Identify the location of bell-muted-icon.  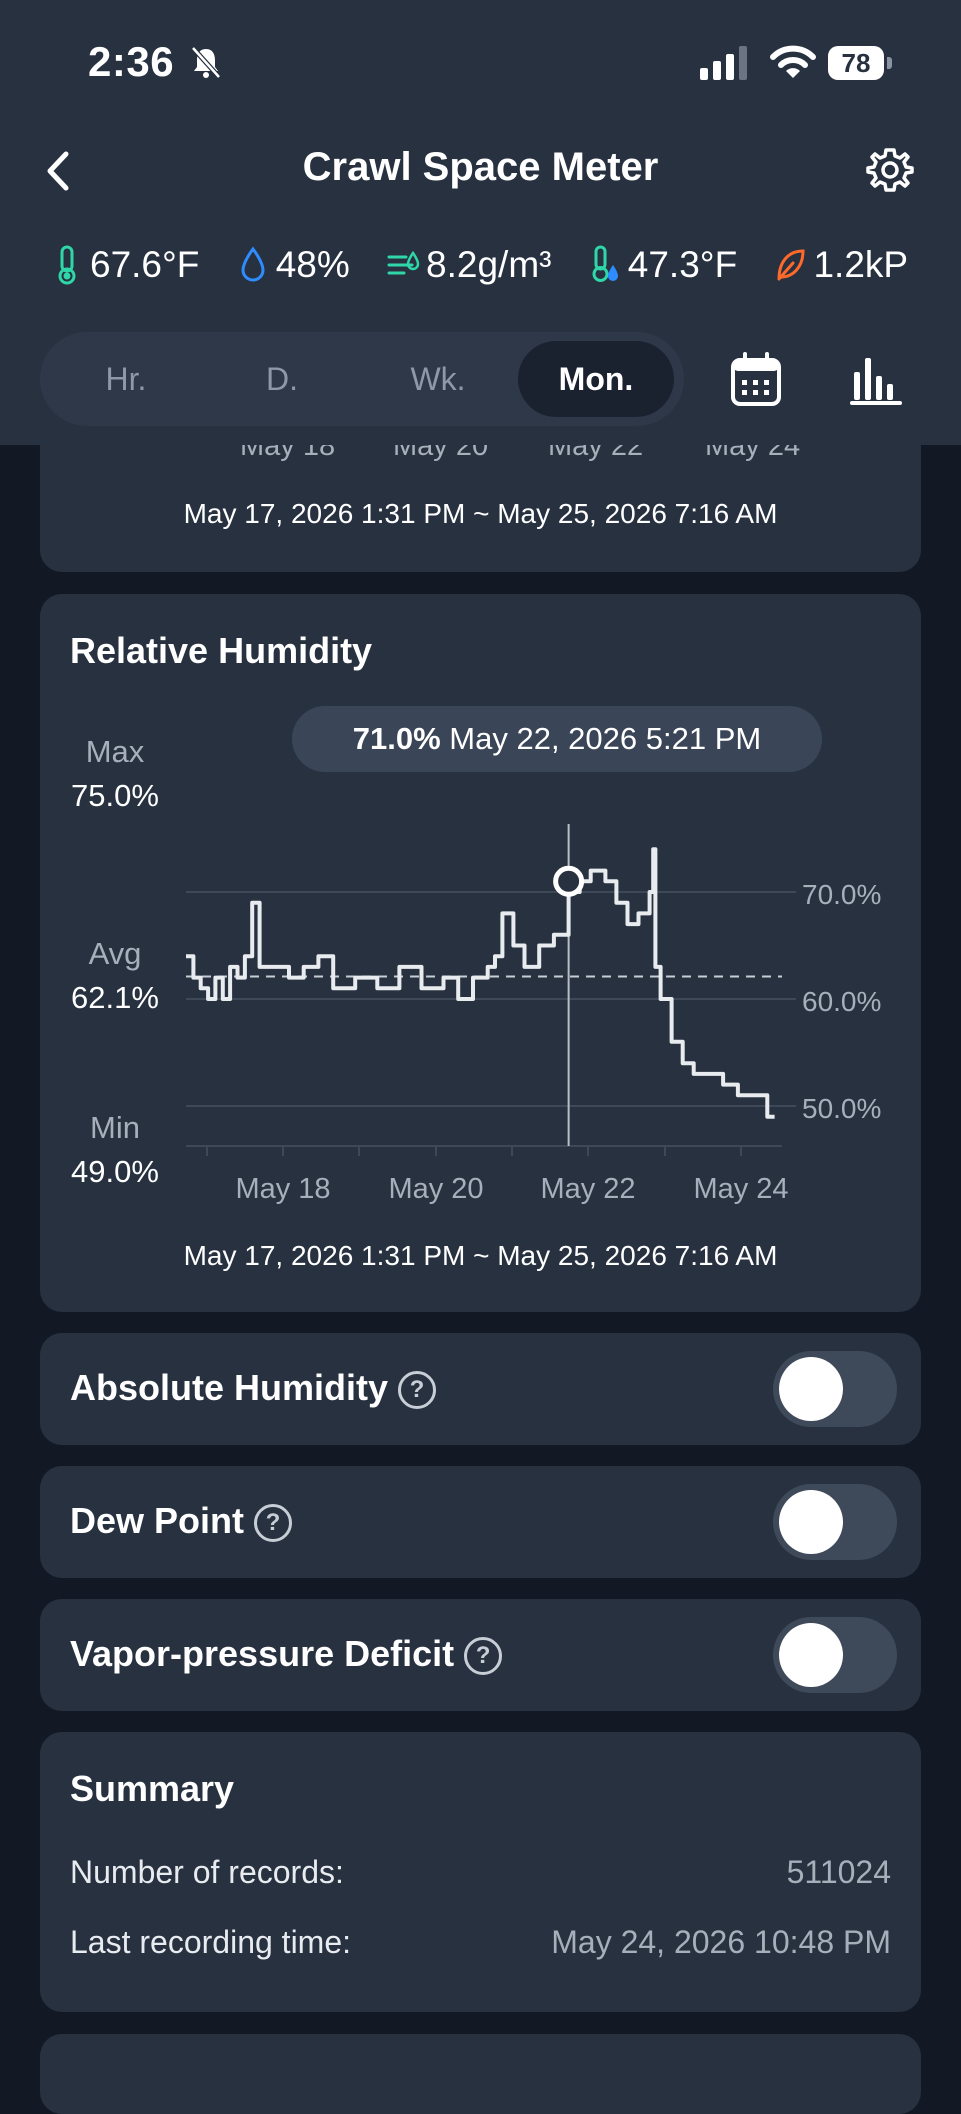
(206, 62).